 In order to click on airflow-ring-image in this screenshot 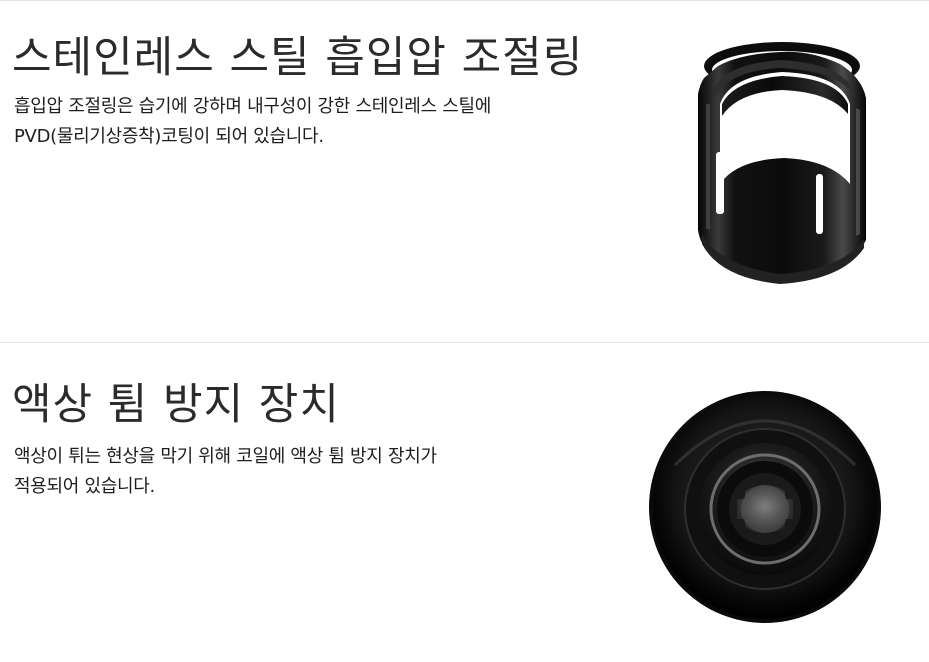, I will do `click(782, 163)`.